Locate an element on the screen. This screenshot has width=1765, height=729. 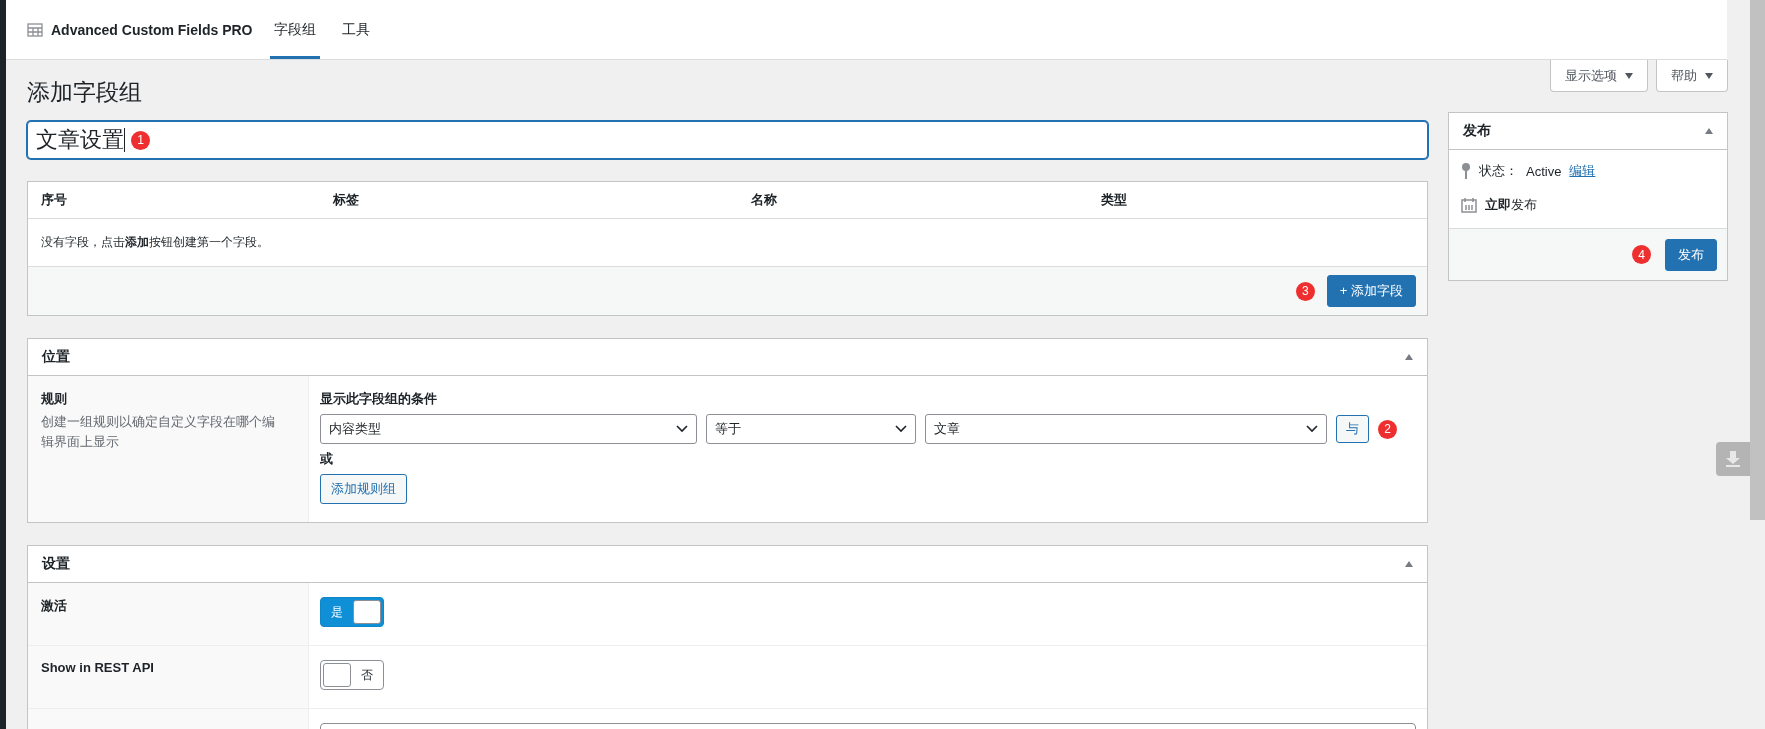
add-field-button: + 添加字段 is located at coordinates (1371, 291).